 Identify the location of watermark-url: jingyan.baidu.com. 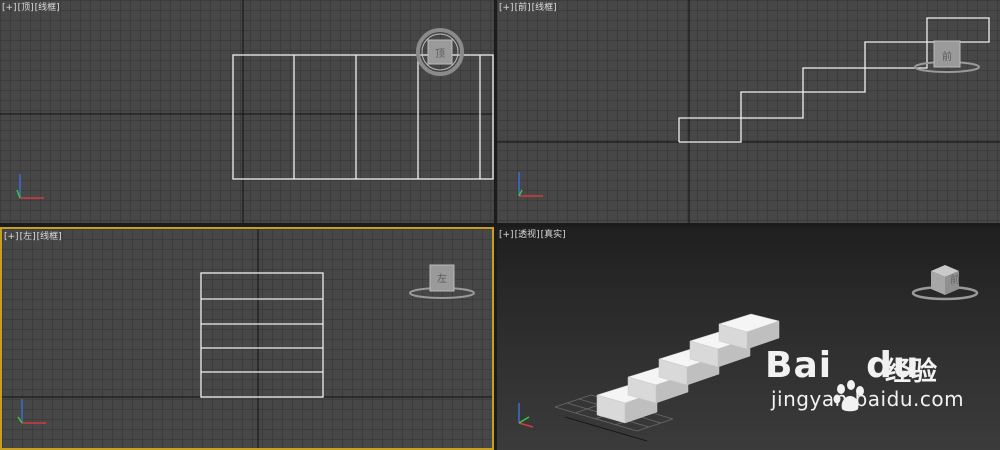
(868, 399).